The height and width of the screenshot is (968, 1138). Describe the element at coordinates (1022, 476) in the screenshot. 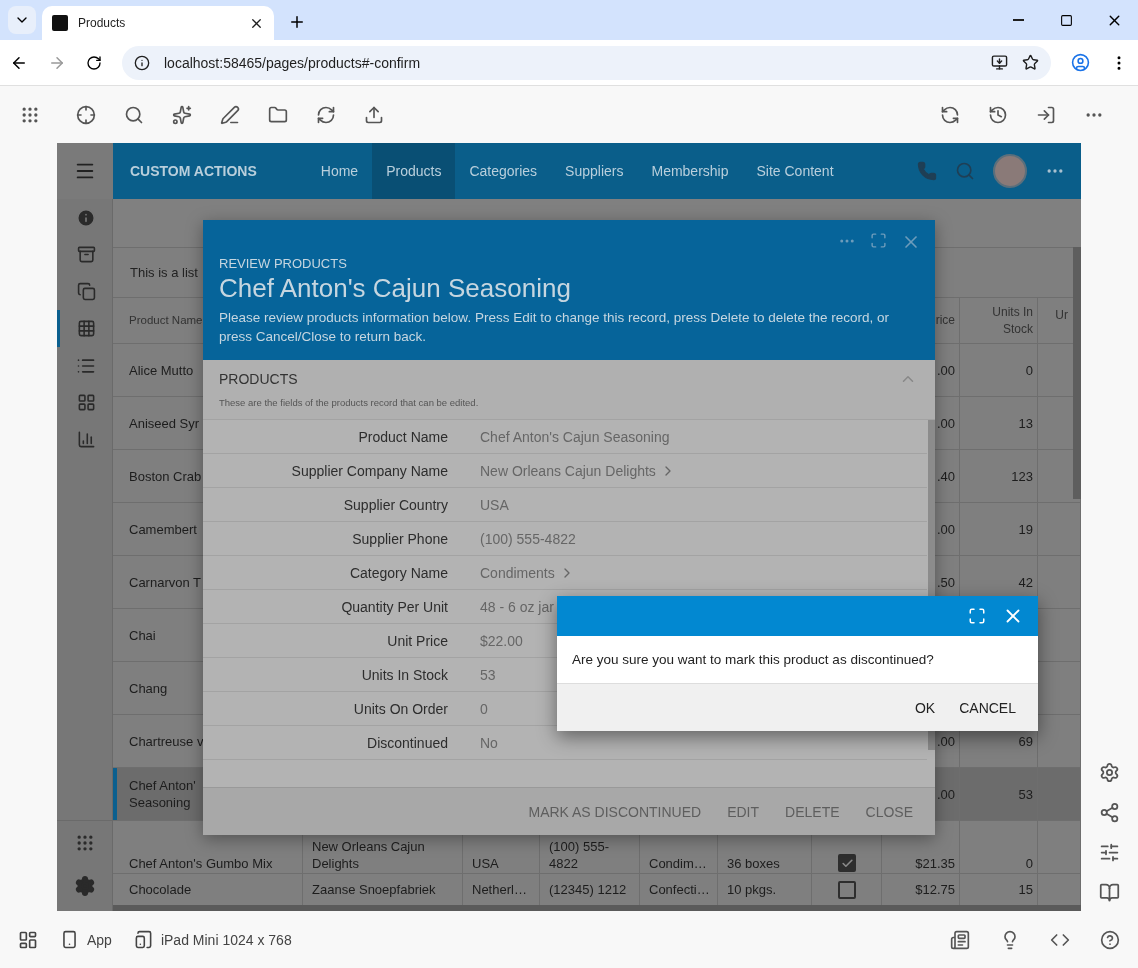

I see `stock-count: 123` at that location.